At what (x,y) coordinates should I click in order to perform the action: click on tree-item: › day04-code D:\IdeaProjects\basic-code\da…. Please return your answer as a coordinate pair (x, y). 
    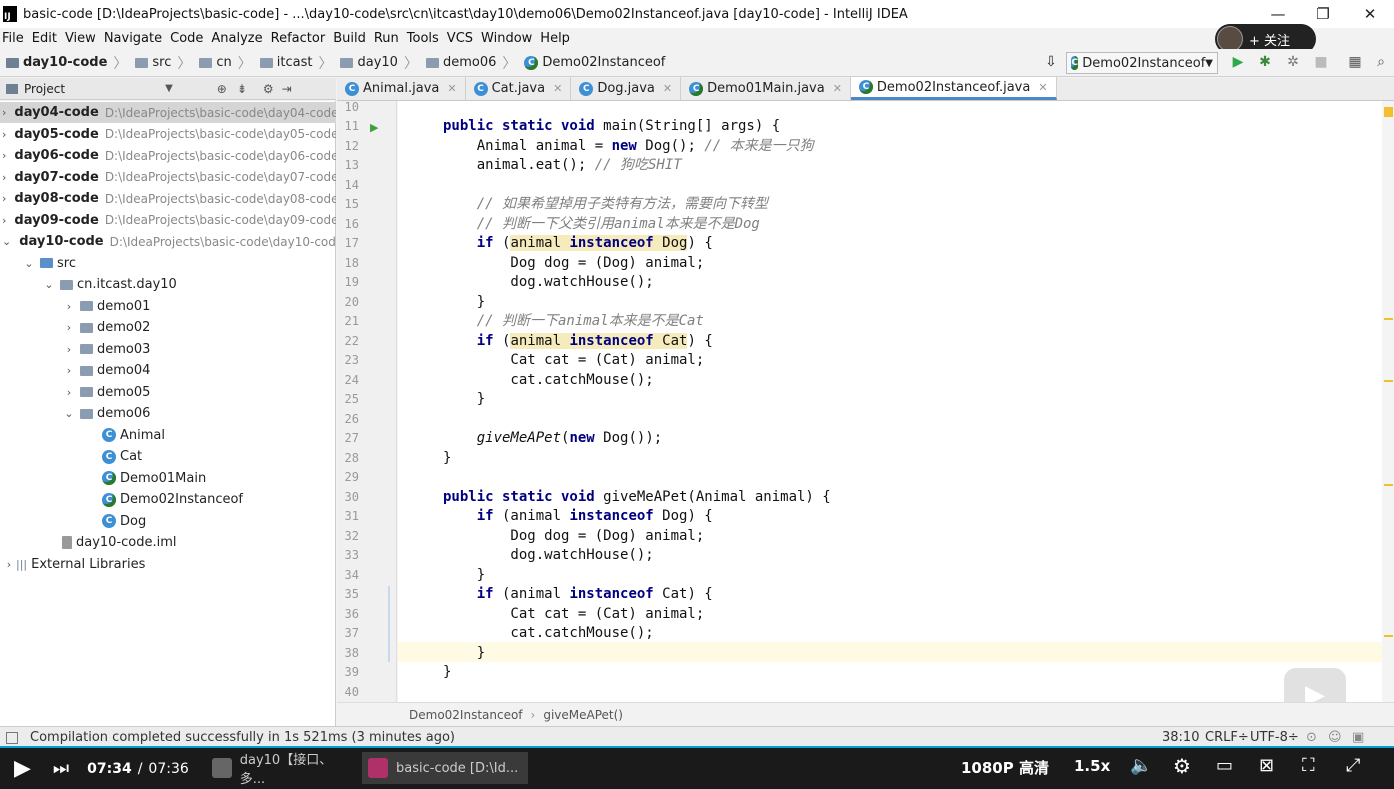
    Looking at the image, I should click on (168, 112).